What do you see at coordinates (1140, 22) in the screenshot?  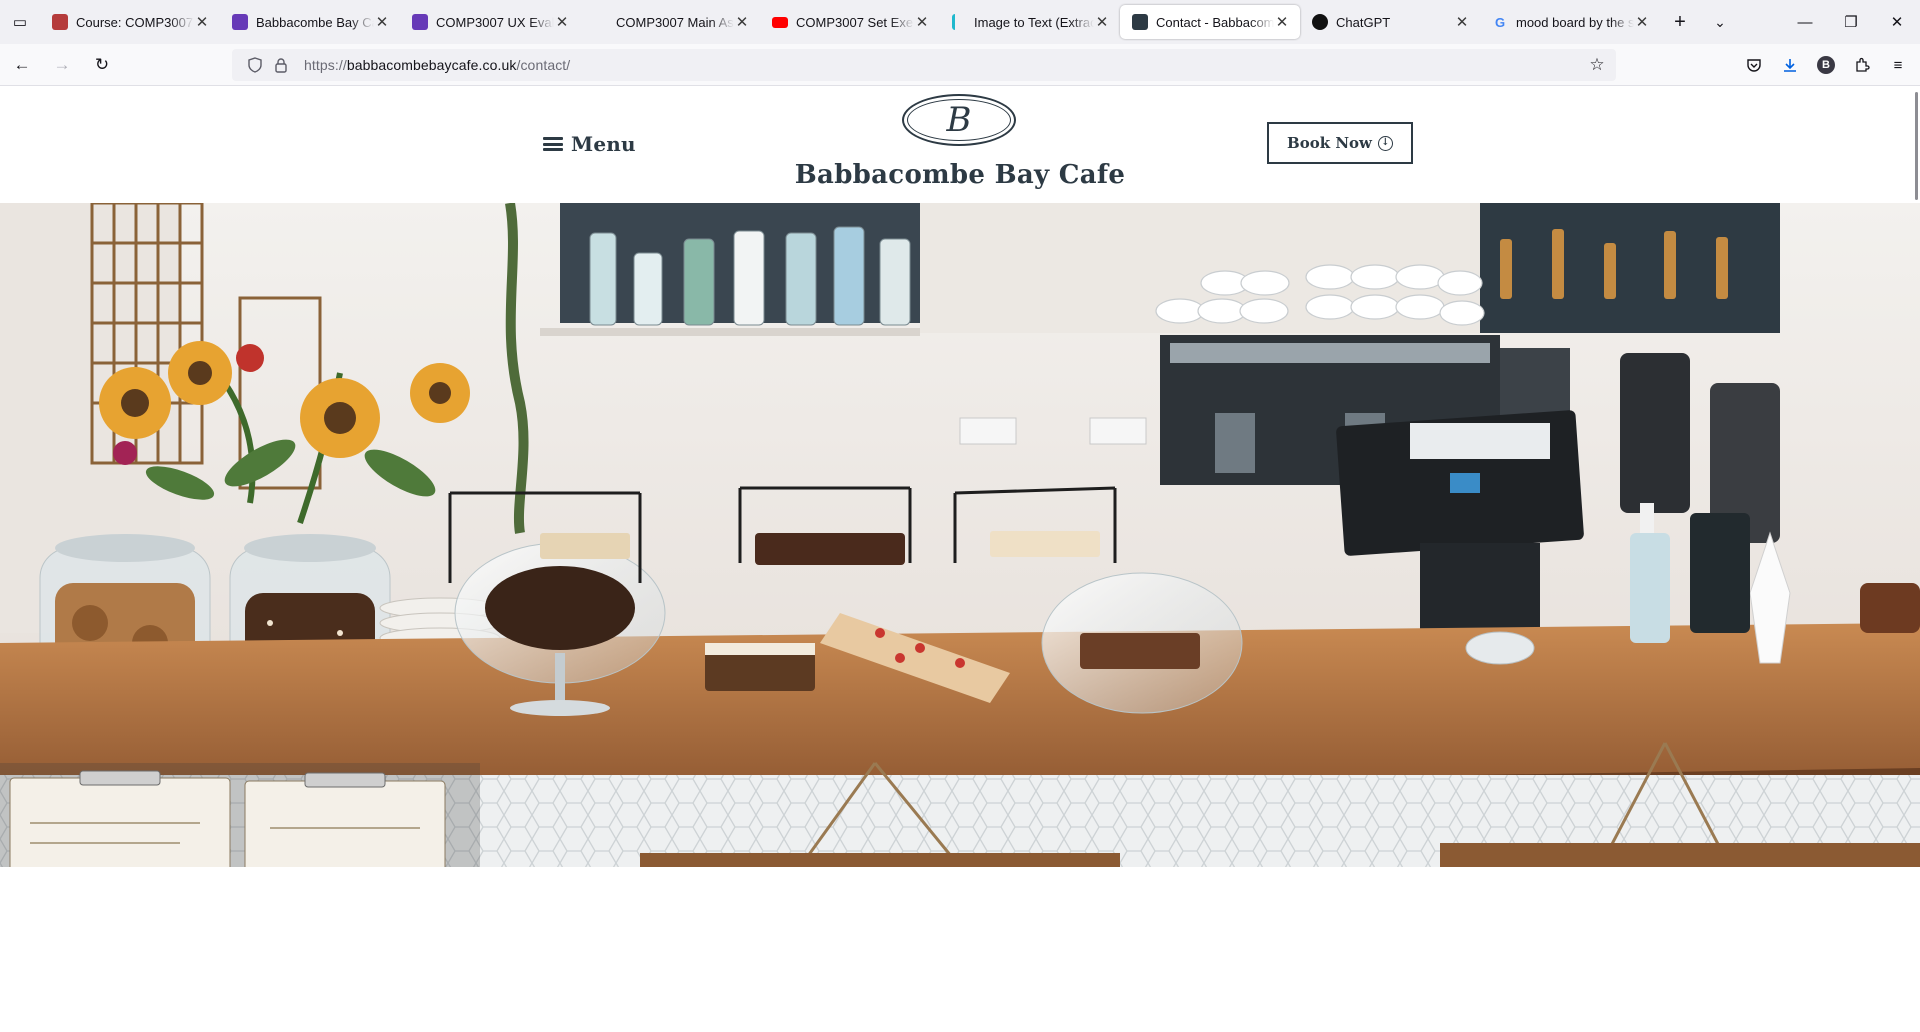 I see `cafe-logo-icon` at bounding box center [1140, 22].